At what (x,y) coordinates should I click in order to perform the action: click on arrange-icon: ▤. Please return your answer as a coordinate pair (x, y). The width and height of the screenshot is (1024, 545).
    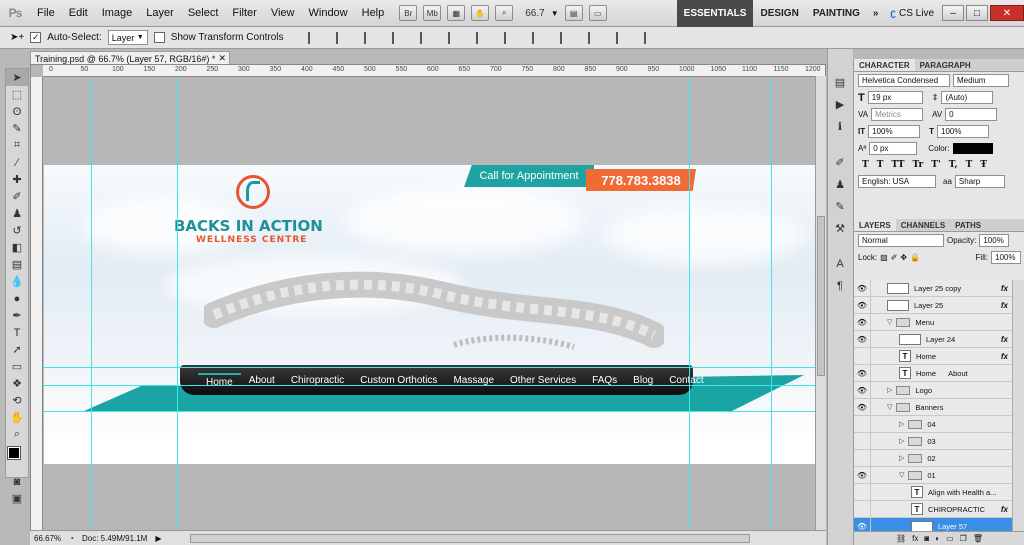
    Looking at the image, I should click on (573, 13).